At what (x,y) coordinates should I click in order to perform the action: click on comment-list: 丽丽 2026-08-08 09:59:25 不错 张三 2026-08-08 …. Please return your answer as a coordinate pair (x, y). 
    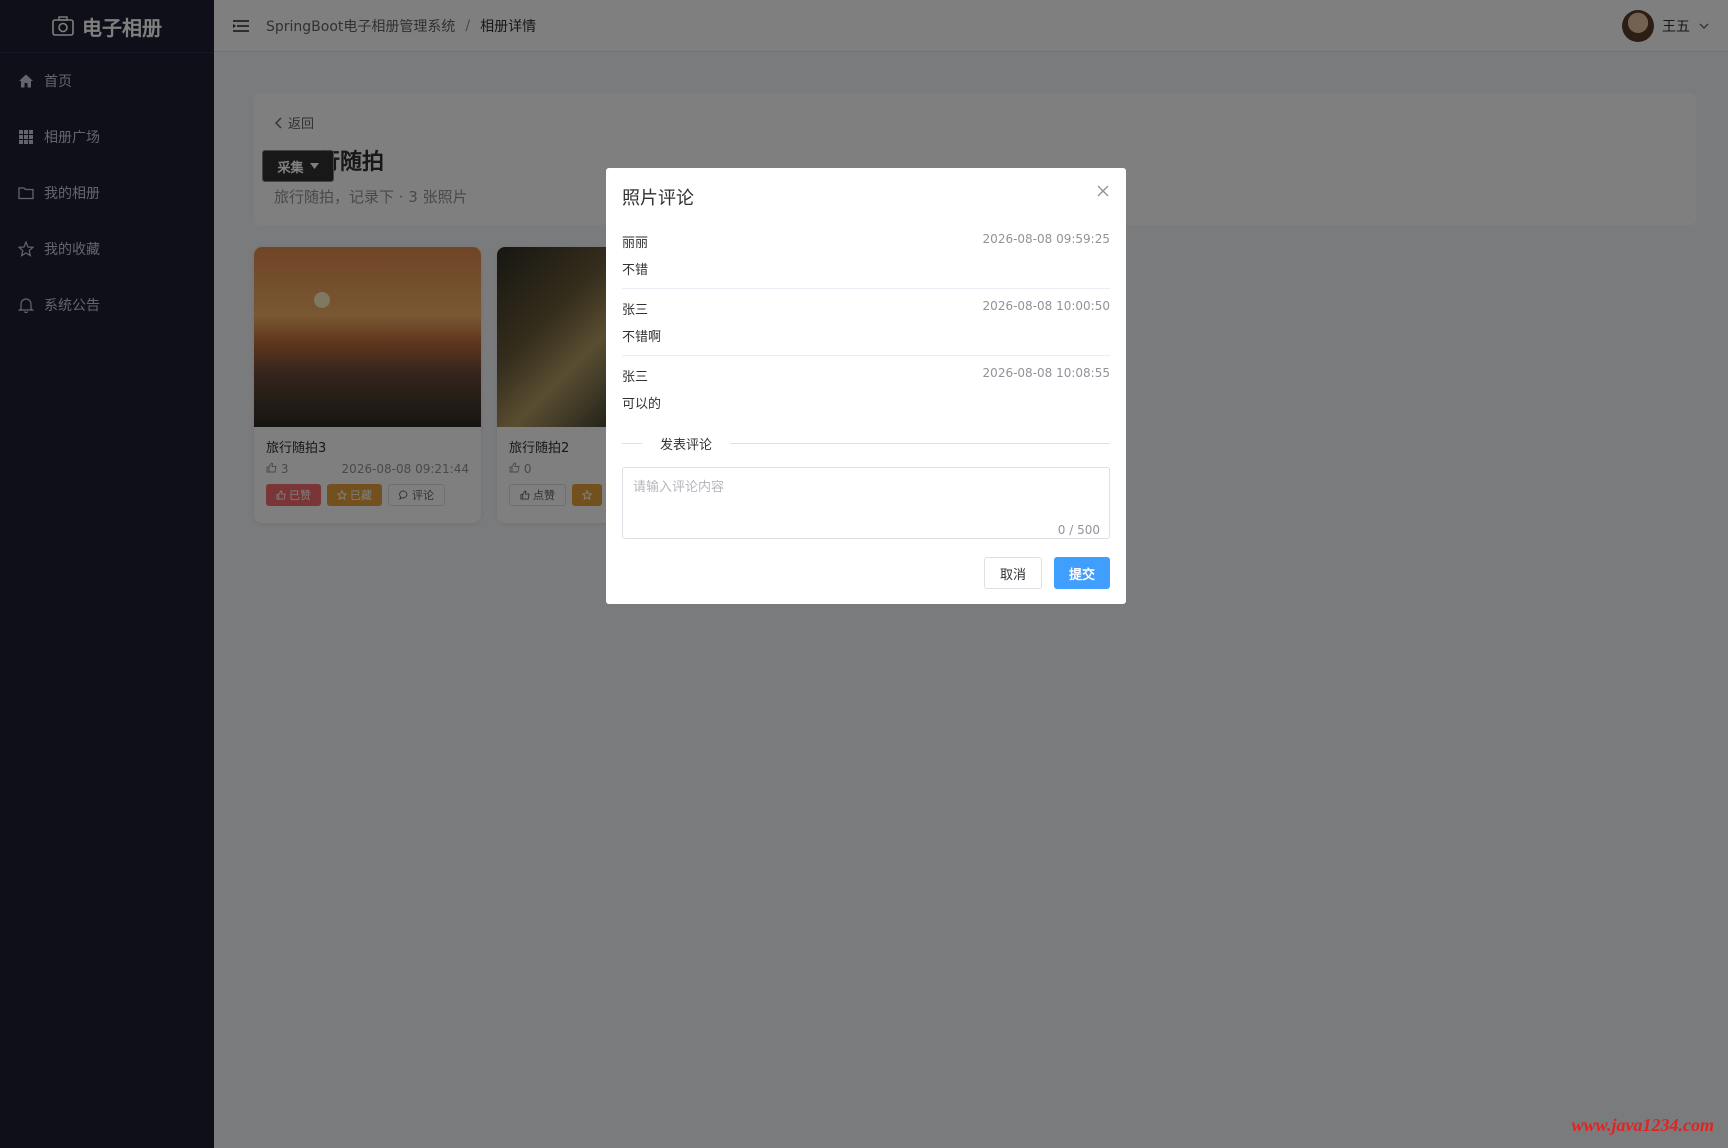
    Looking at the image, I should click on (866, 322).